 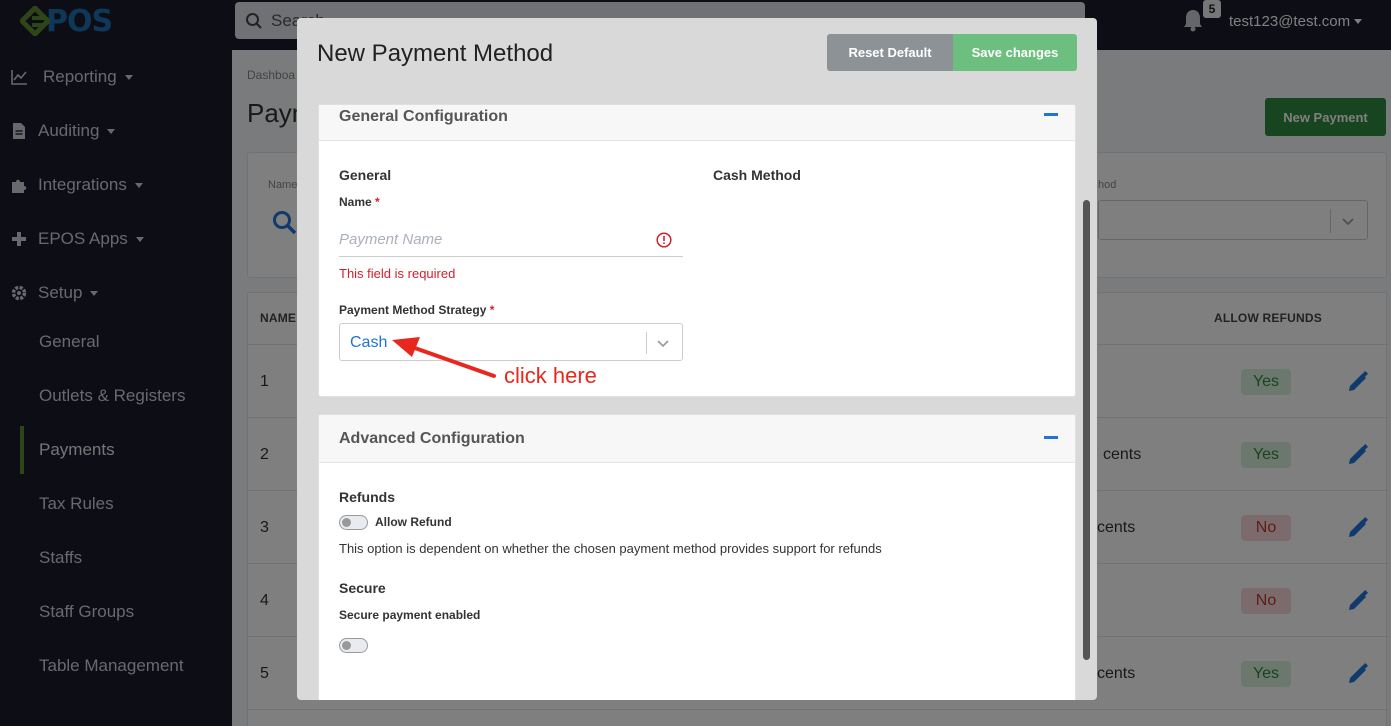 What do you see at coordinates (355, 202) in the screenshot?
I see `name-label-text: Name` at bounding box center [355, 202].